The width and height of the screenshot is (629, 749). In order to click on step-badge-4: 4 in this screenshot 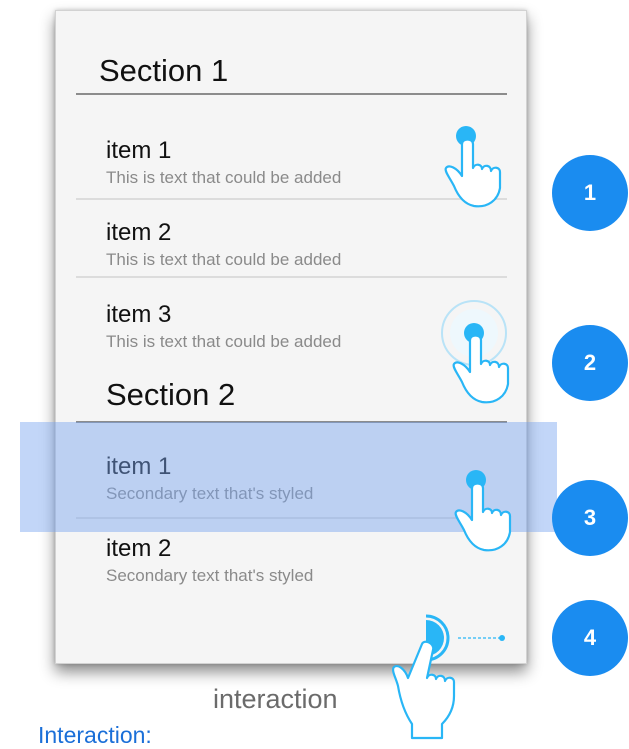, I will do `click(590, 638)`.